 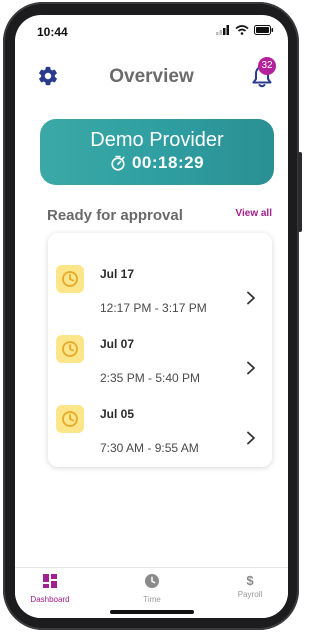 I want to click on section-title: Ready for approval, so click(x=115, y=215).